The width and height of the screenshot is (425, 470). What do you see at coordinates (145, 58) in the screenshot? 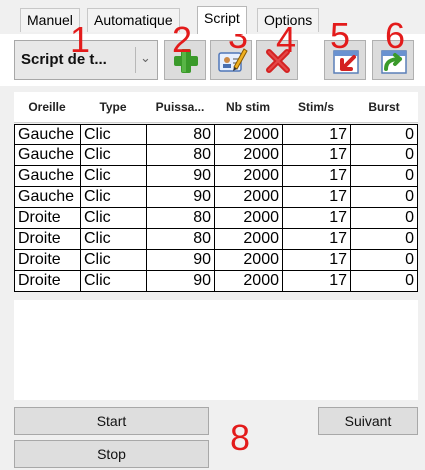
I see `chevron-down-icon: ⌄` at bounding box center [145, 58].